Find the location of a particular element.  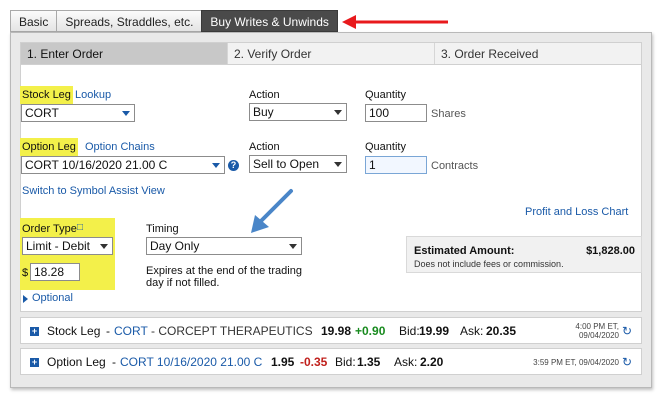

option-action-select: Sell to Open is located at coordinates (298, 164).